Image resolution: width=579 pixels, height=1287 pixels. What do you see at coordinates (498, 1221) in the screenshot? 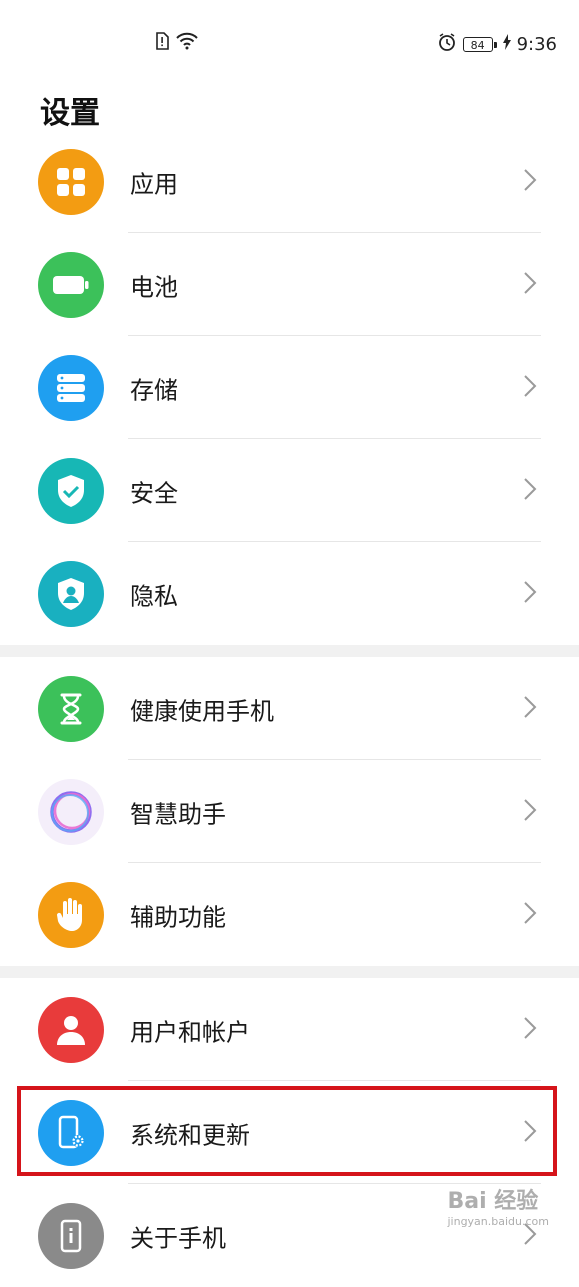
I see `watermark-url: jingyan.baidu.com` at bounding box center [498, 1221].